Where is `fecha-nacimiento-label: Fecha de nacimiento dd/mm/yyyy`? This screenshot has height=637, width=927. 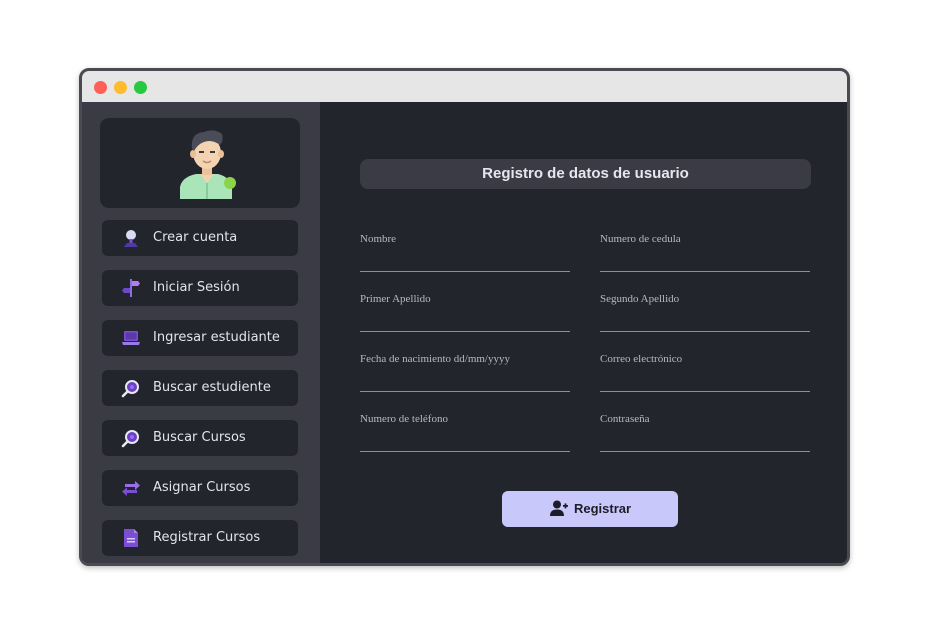
fecha-nacimiento-label: Fecha de nacimiento dd/mm/yyyy is located at coordinates (435, 359).